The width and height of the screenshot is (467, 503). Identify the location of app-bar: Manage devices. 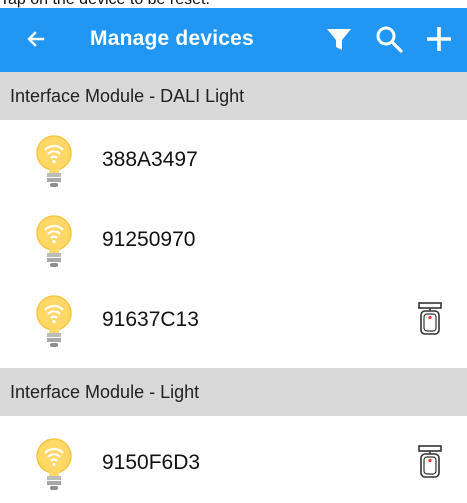
(233, 40).